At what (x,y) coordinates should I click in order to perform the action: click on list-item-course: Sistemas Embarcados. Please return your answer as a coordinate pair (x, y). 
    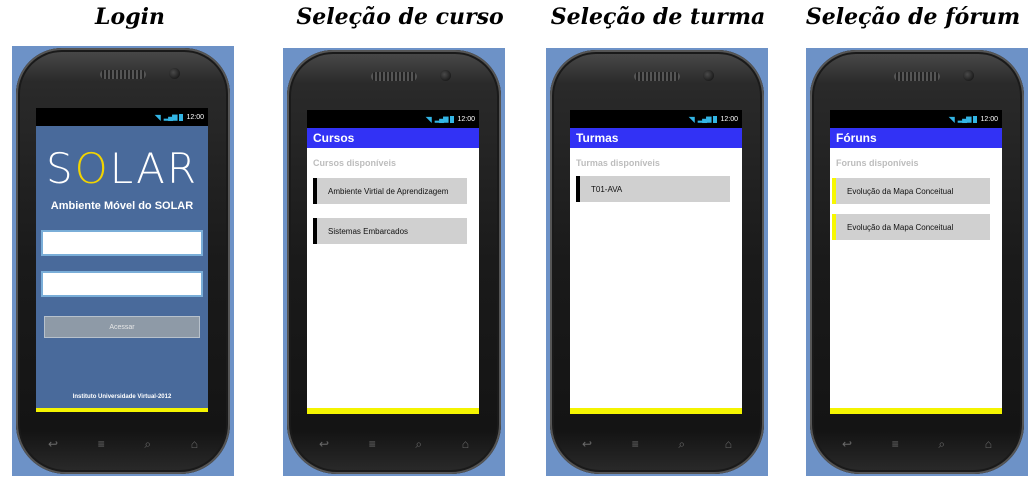
    Looking at the image, I should click on (390, 231).